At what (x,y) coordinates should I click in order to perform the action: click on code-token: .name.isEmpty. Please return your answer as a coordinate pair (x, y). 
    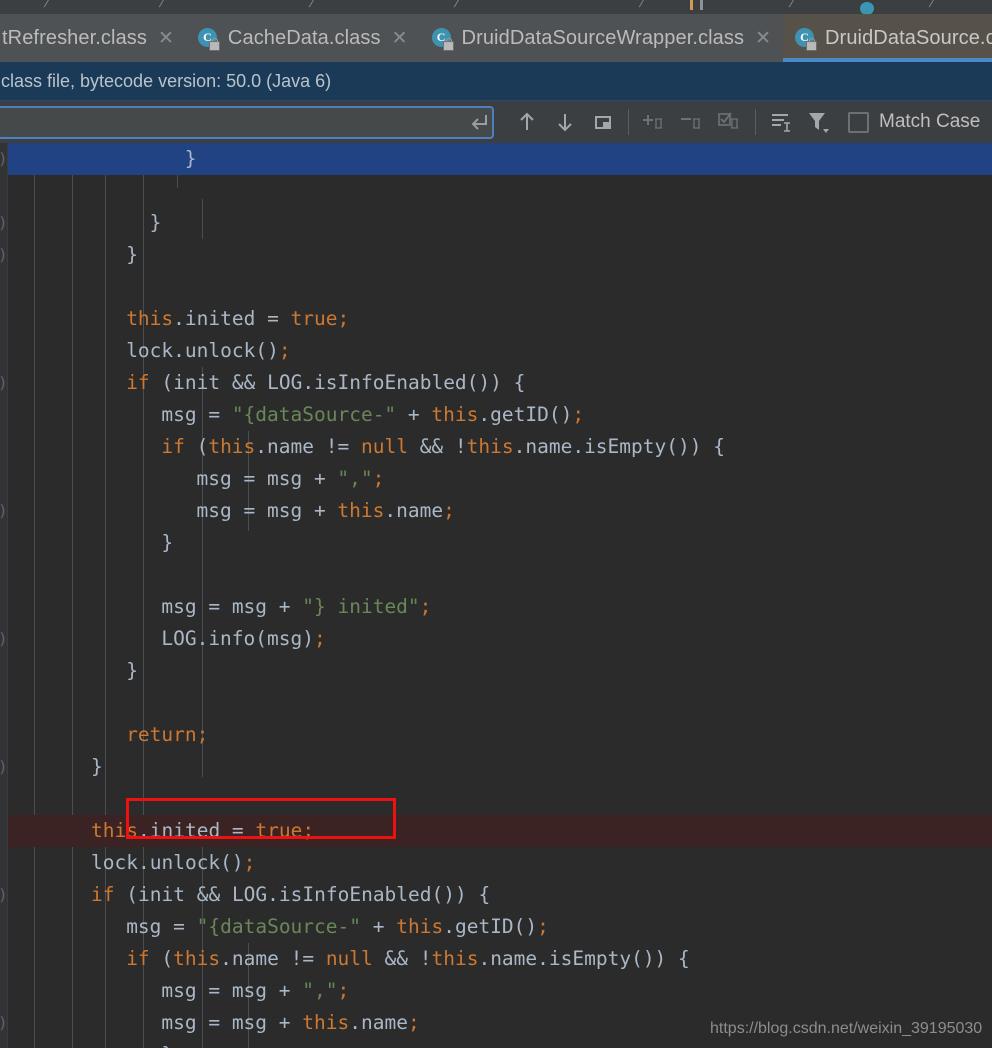
    Looking at the image, I should click on (555, 958).